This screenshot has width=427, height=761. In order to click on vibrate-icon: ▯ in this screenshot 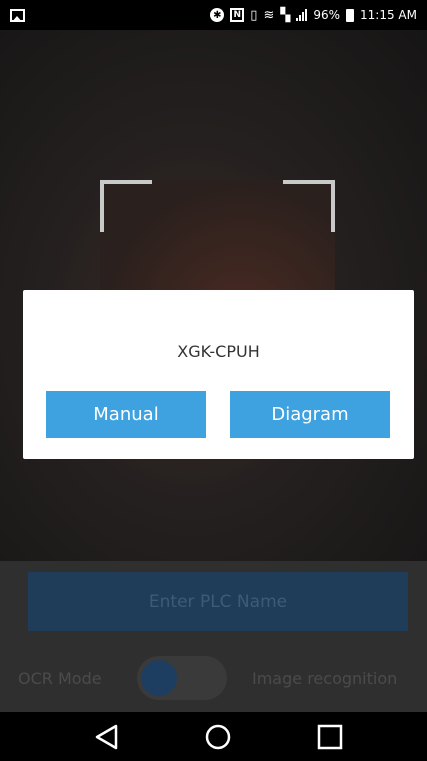, I will do `click(254, 15)`.